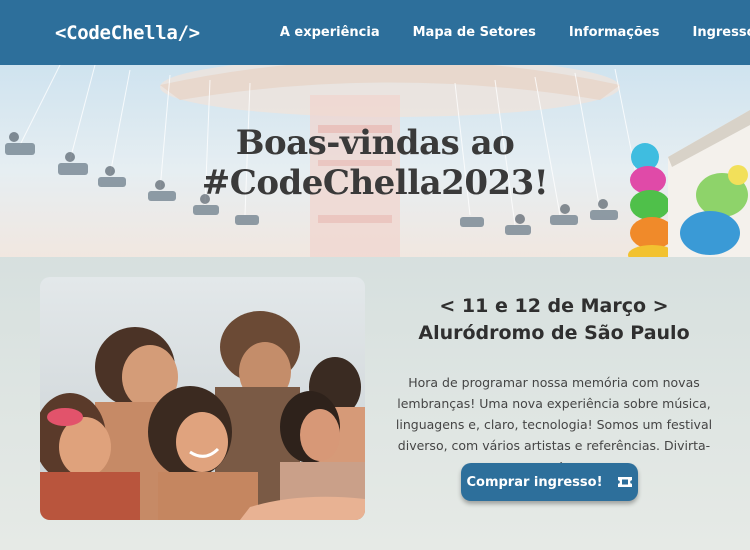  What do you see at coordinates (554, 306) in the screenshot?
I see `event-date: < 11 e 12 de Março >` at bounding box center [554, 306].